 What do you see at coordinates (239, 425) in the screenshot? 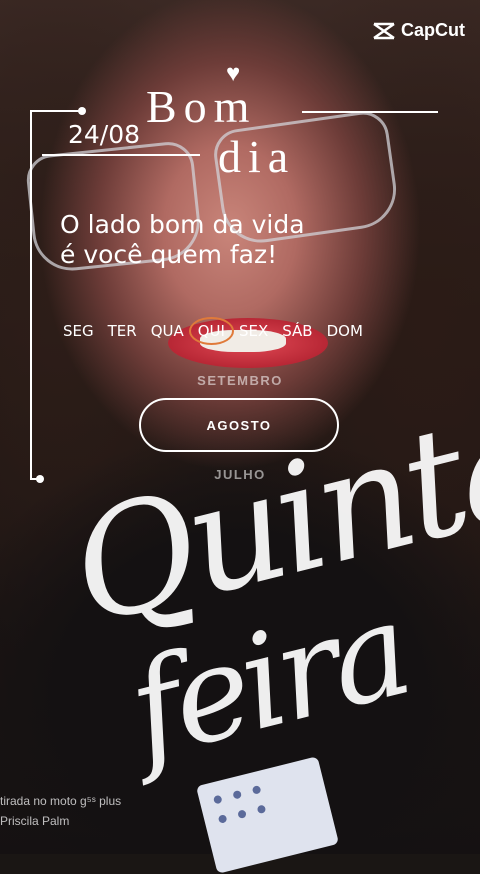
I see `month-current-label: AGOSTO` at bounding box center [239, 425].